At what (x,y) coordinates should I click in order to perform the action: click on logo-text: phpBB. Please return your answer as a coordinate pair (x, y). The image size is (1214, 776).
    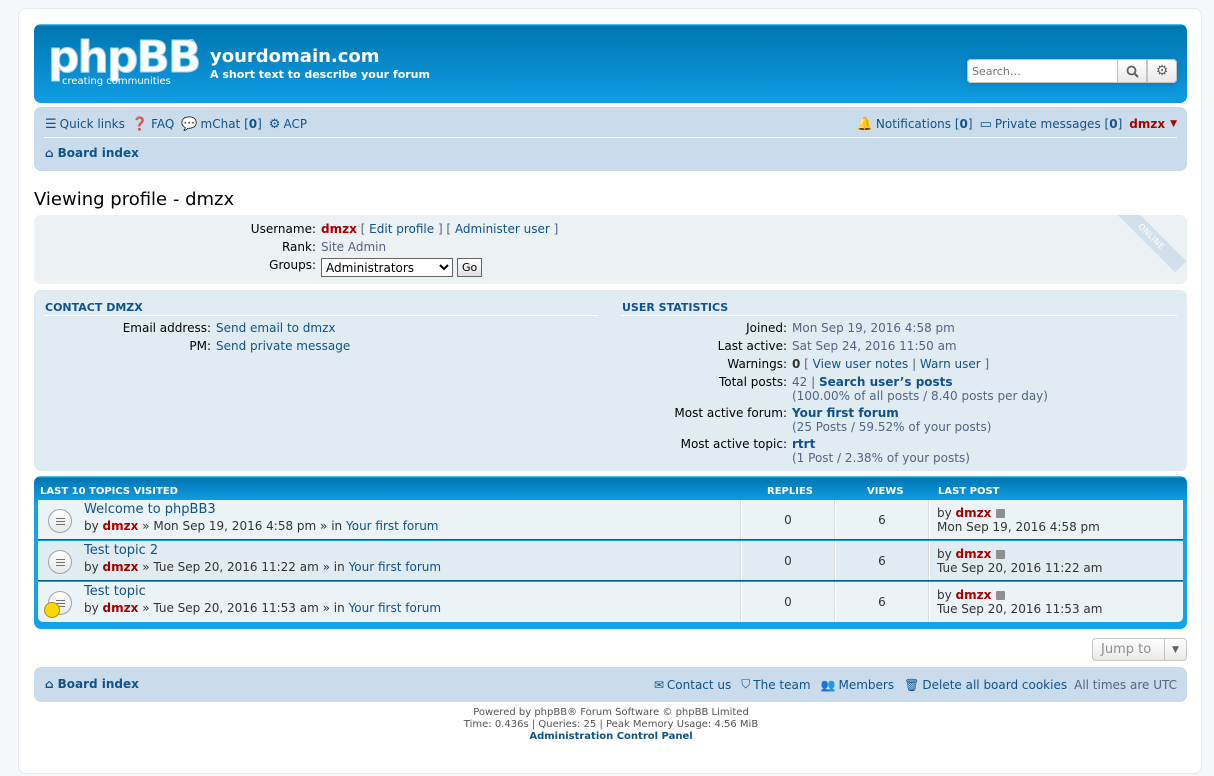
    Looking at the image, I should click on (125, 57).